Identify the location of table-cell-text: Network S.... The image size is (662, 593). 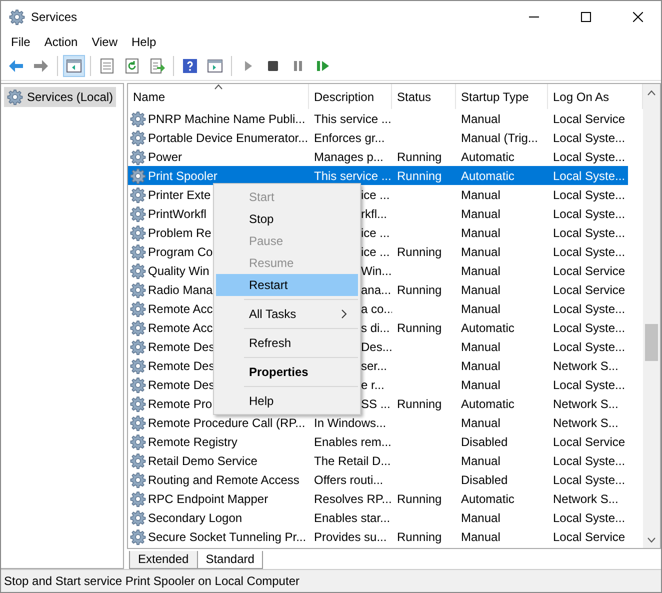
(586, 365).